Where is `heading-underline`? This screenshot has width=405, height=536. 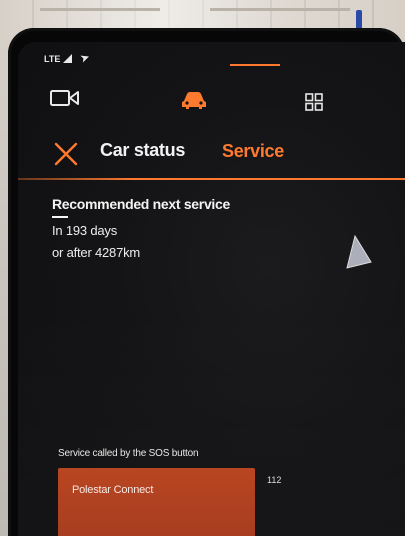 heading-underline is located at coordinates (60, 217).